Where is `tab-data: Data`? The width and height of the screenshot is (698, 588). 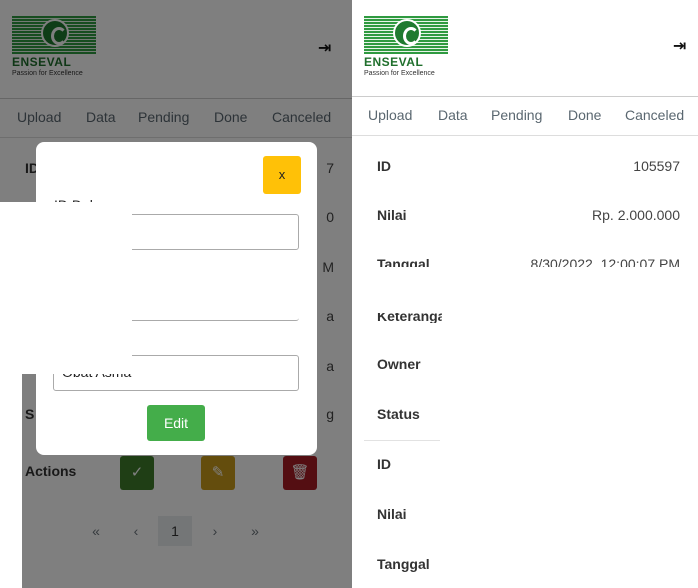
tab-data: Data is located at coordinates (453, 115).